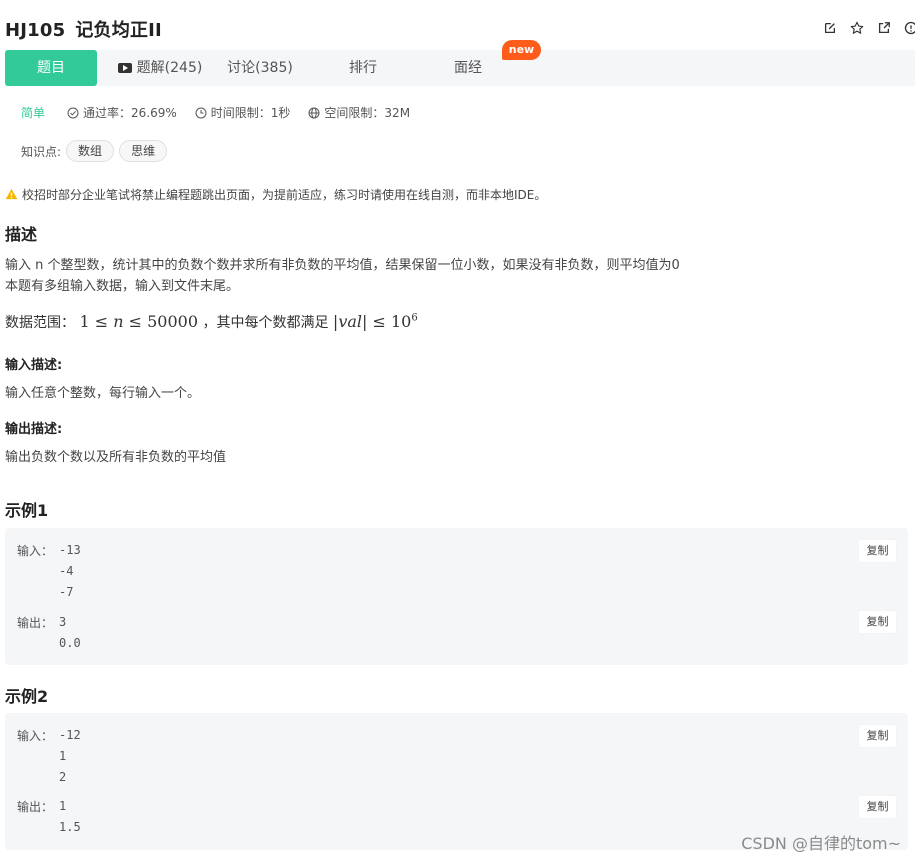 The height and width of the screenshot is (860, 915). What do you see at coordinates (201, 112) in the screenshot?
I see `clock-icon` at bounding box center [201, 112].